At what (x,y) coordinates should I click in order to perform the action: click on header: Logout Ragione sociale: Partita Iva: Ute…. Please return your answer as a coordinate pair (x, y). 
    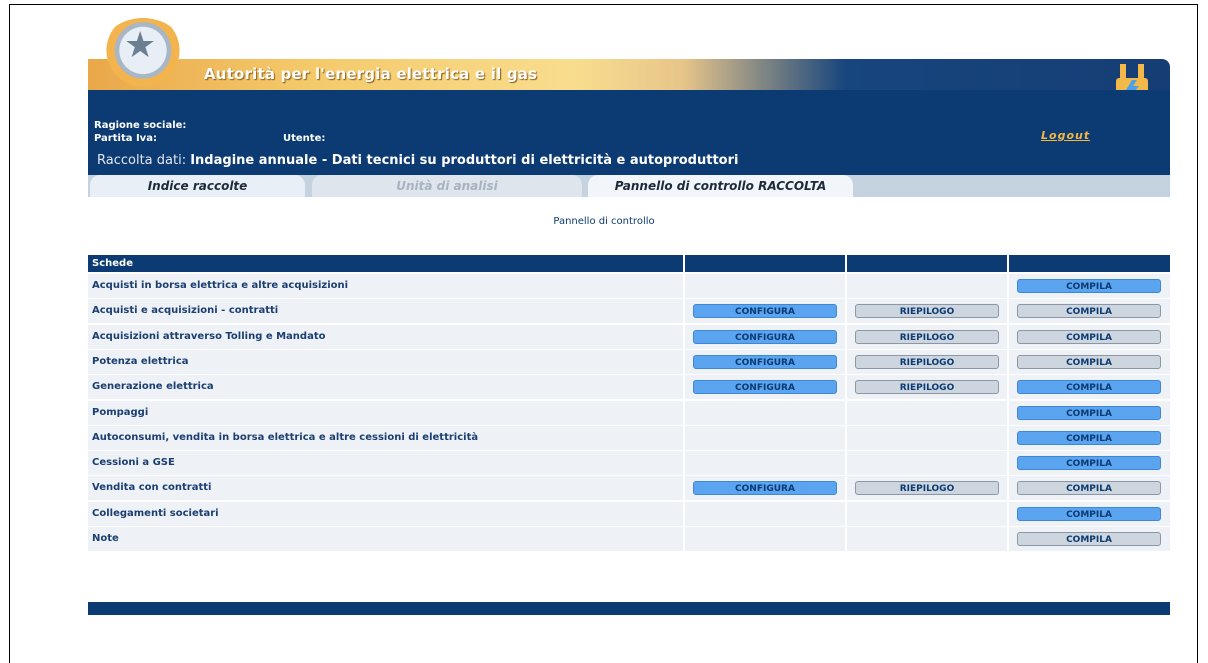
    Looking at the image, I should click on (629, 132).